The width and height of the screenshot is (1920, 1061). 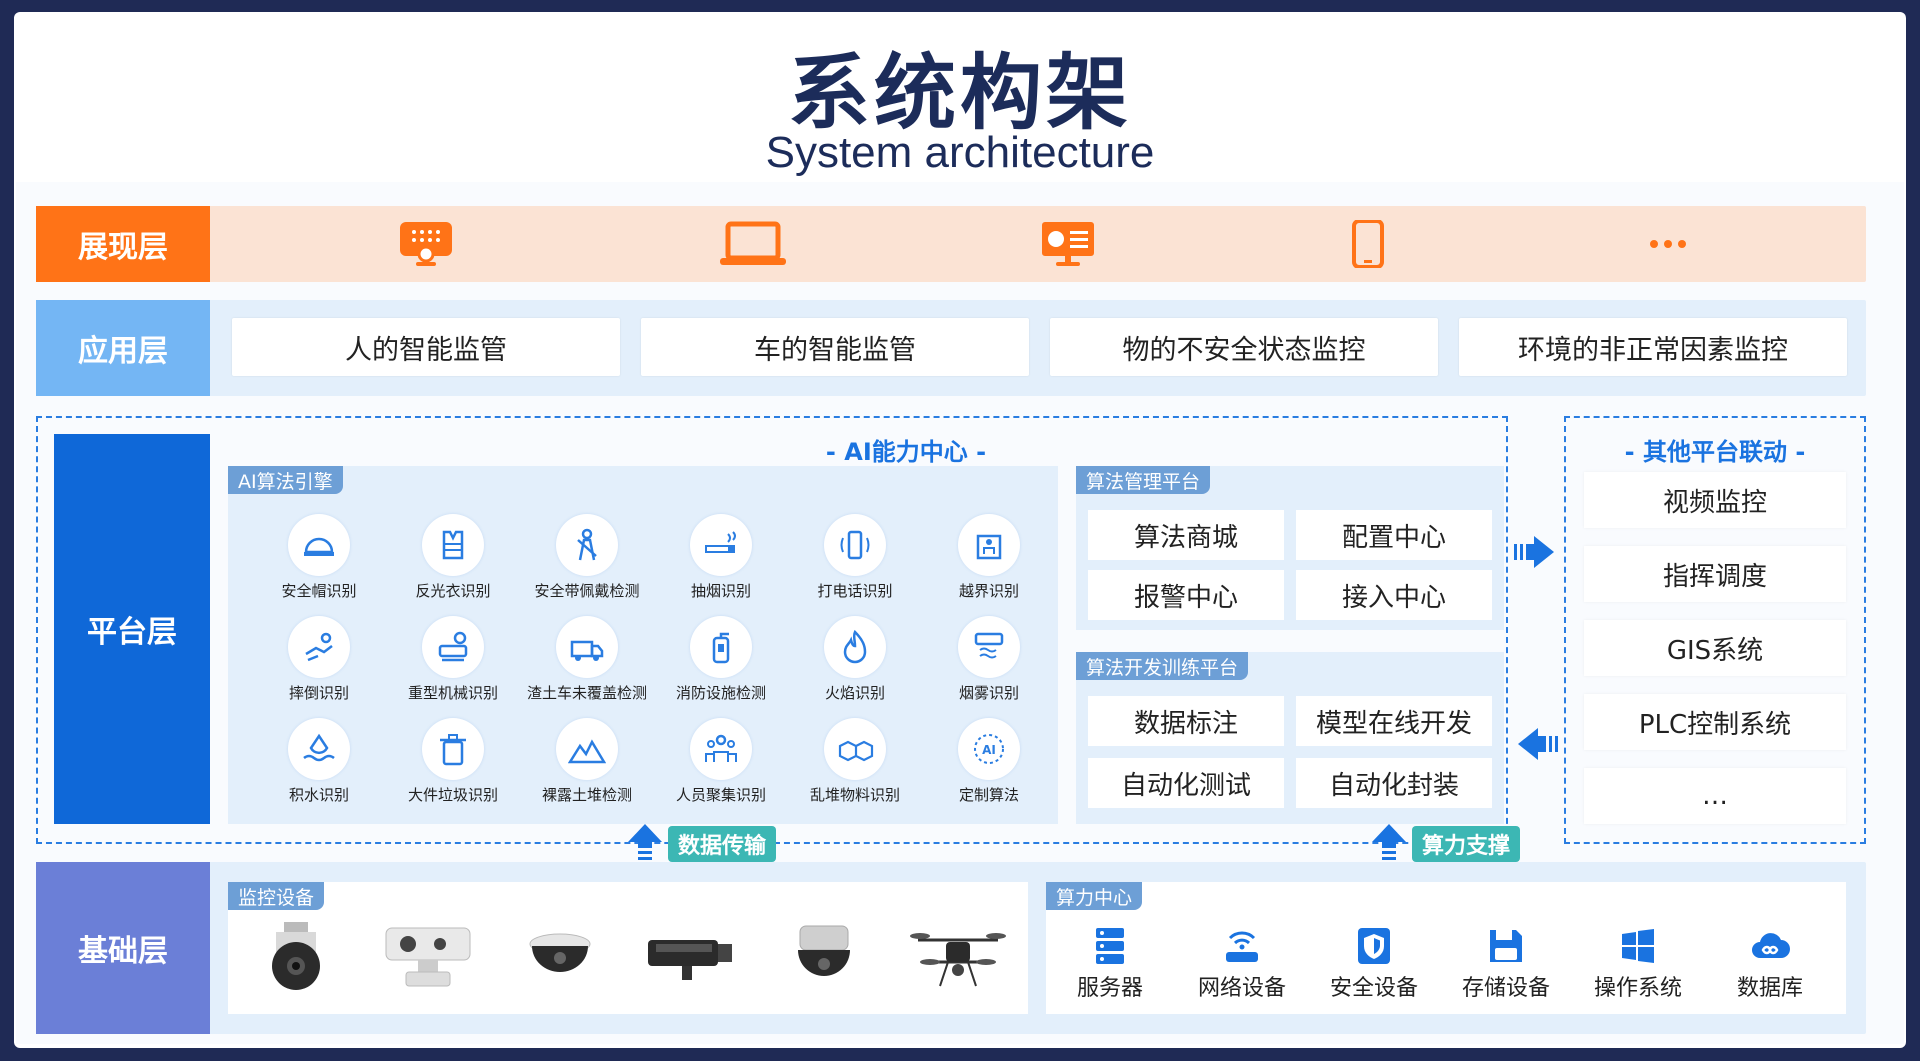 I want to click on compute-support-flow: 算力支撑, so click(x=1446, y=844).